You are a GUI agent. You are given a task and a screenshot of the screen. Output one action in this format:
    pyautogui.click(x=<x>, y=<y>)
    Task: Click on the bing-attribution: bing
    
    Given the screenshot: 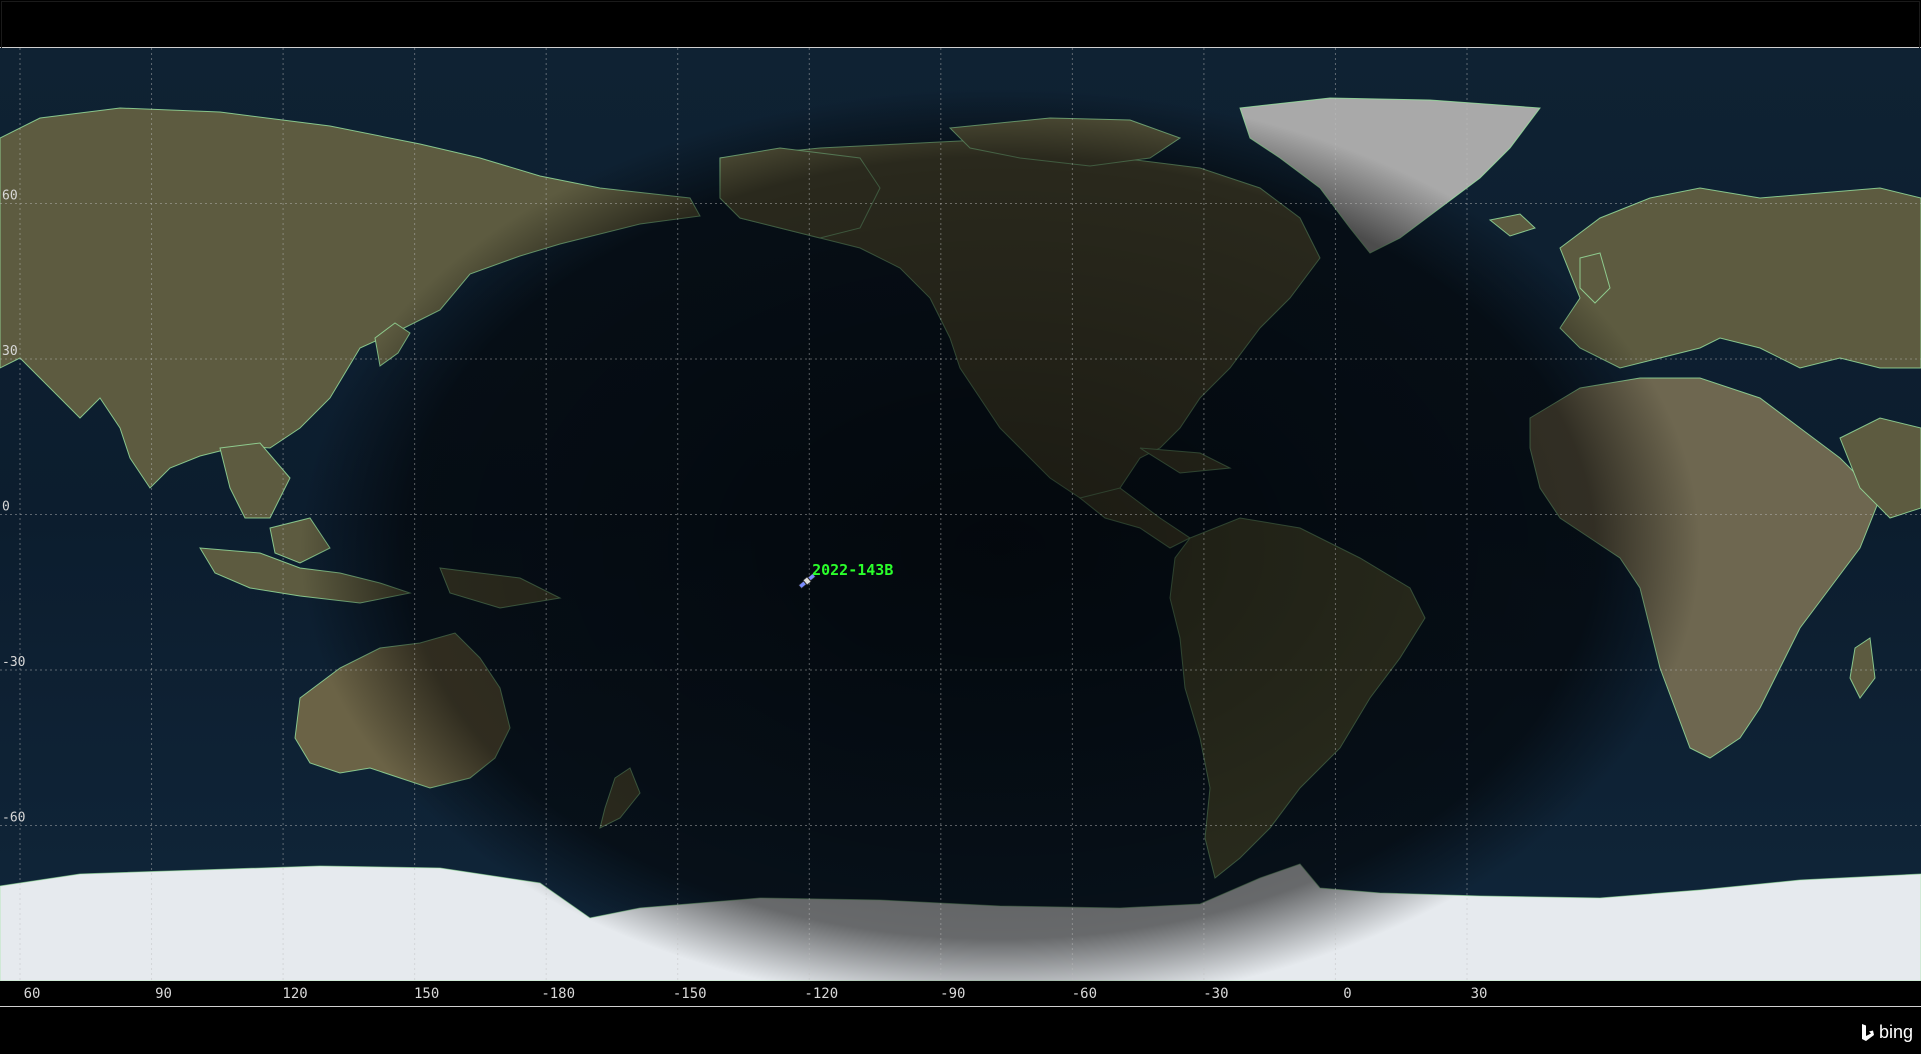 What is the action you would take?
    pyautogui.click(x=1887, y=1032)
    